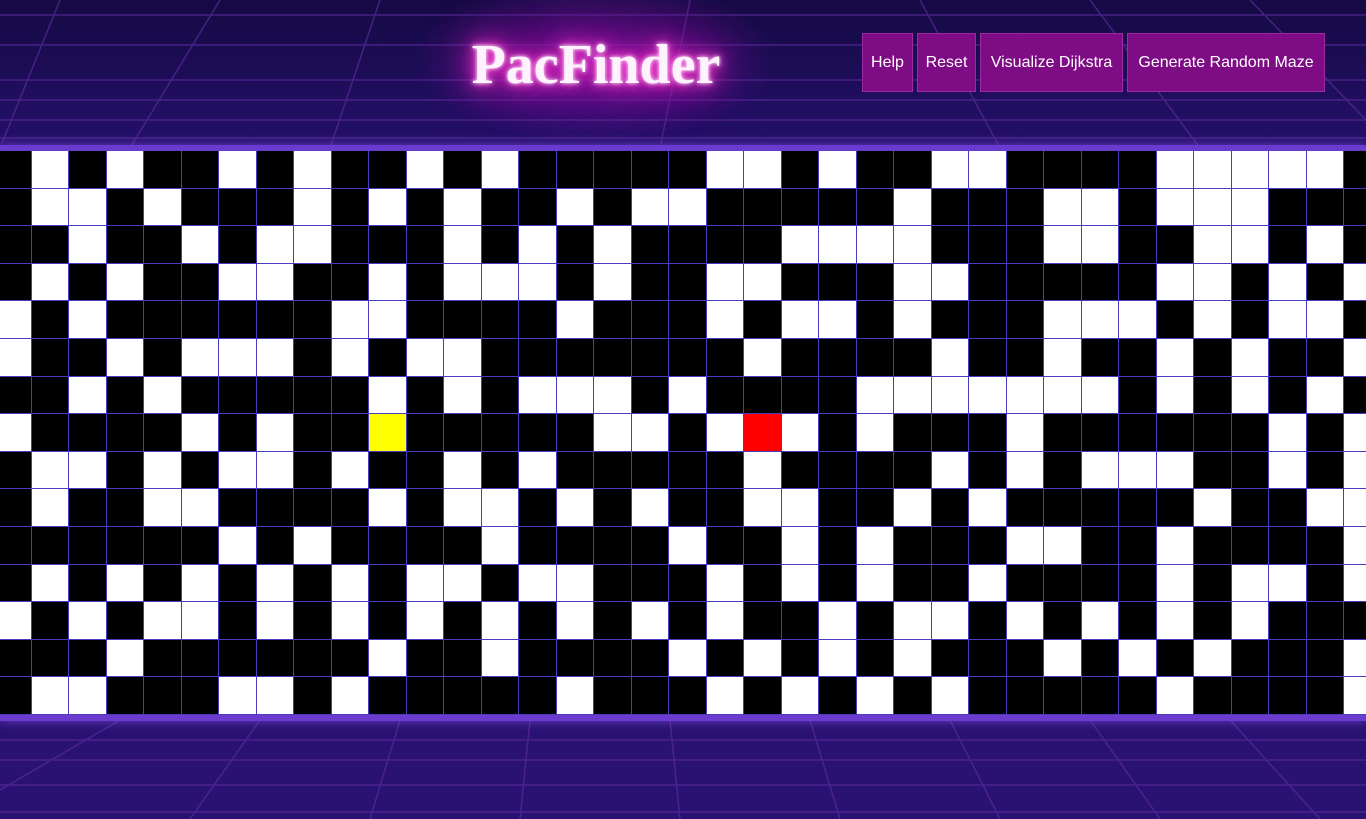 The image size is (1366, 819). What do you see at coordinates (946, 62) in the screenshot?
I see `reset-button: Reset` at bounding box center [946, 62].